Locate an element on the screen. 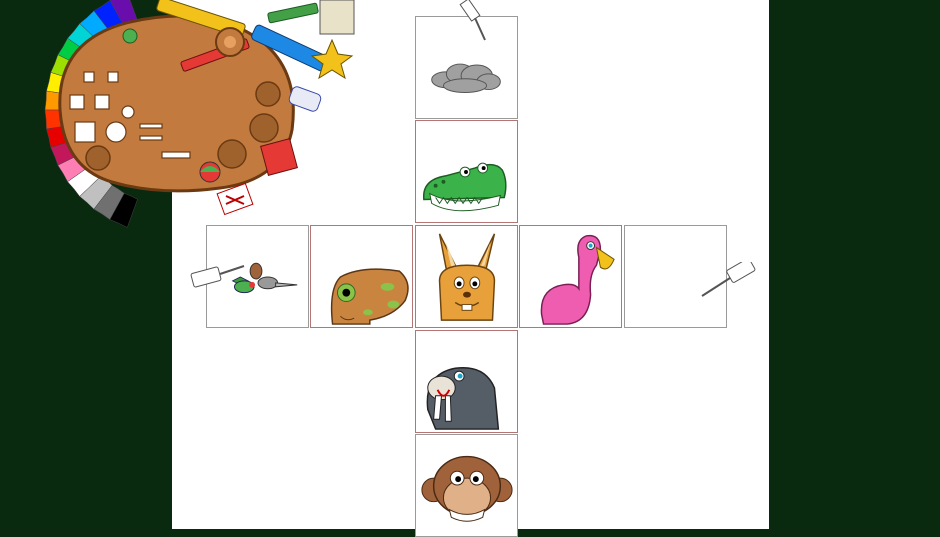 This screenshot has height=537, width=940. stamp-icon is located at coordinates (332, 59).